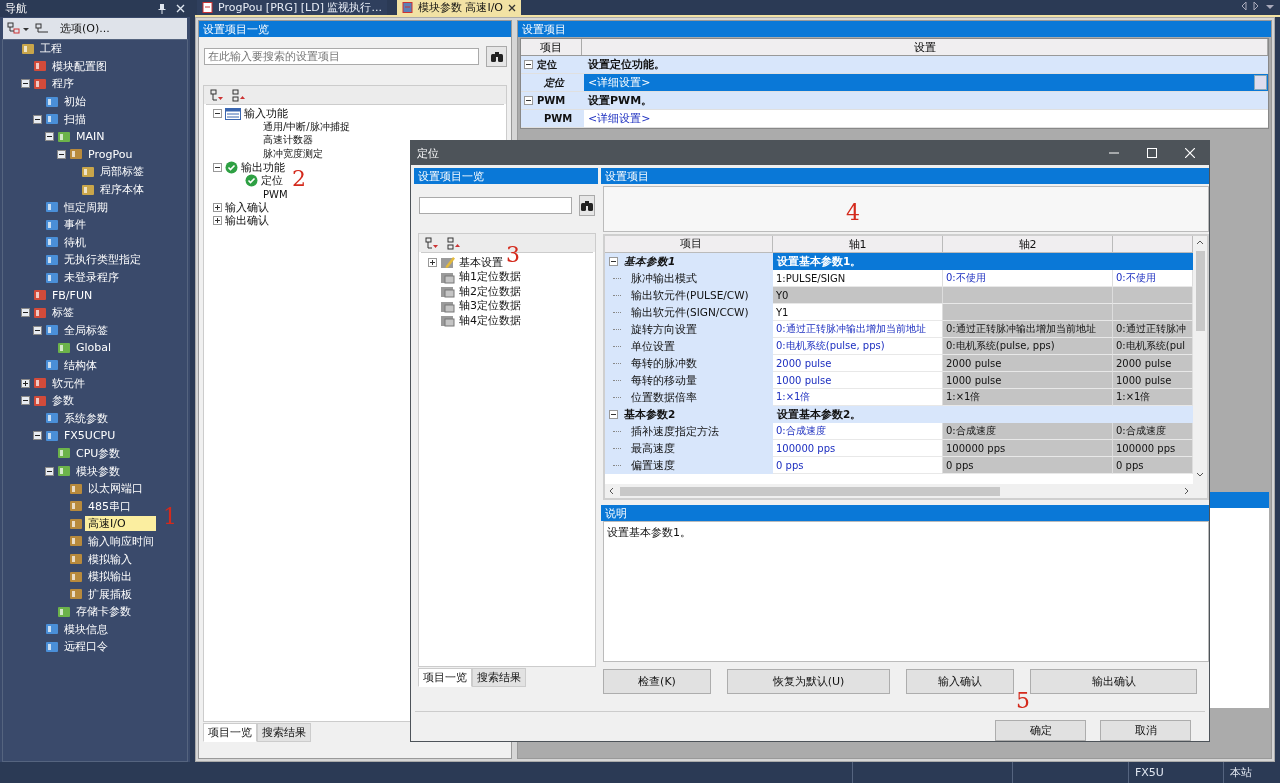  What do you see at coordinates (657, 681) in the screenshot?
I see `action-button: 检查(K)` at bounding box center [657, 681].